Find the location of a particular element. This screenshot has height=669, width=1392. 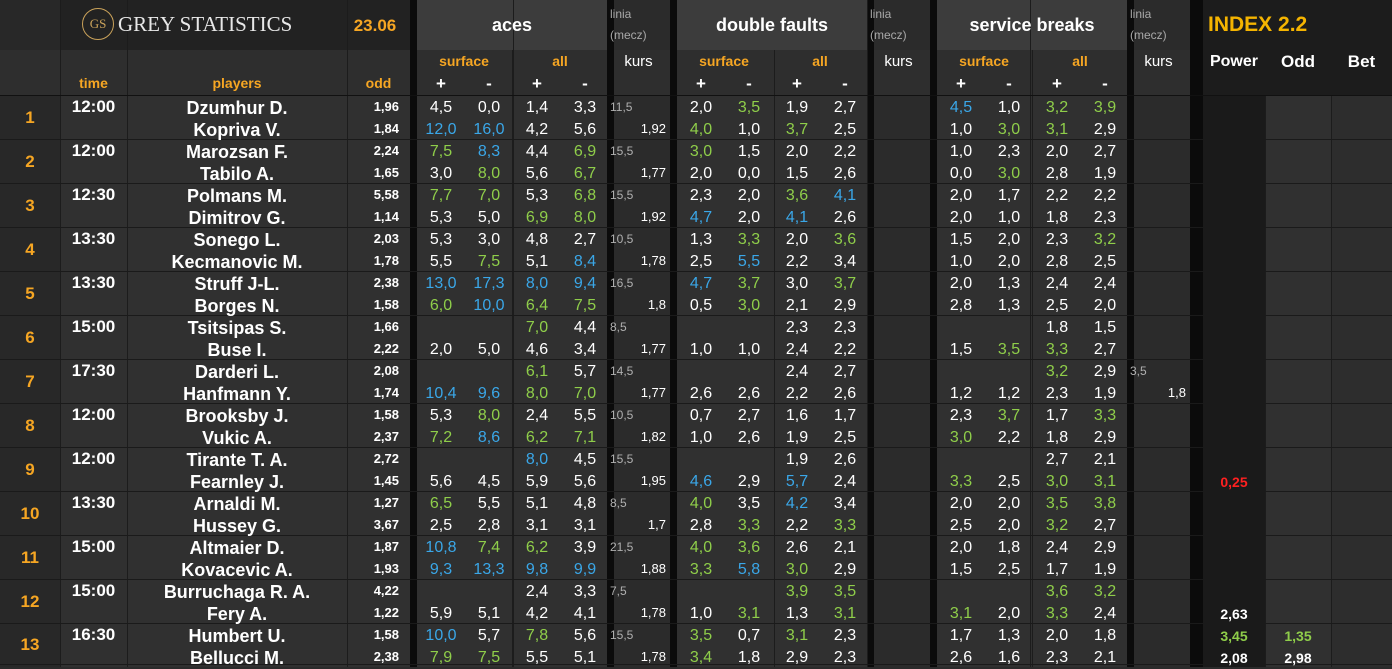

sb-stat-cell is located at coordinates (1009, 372).